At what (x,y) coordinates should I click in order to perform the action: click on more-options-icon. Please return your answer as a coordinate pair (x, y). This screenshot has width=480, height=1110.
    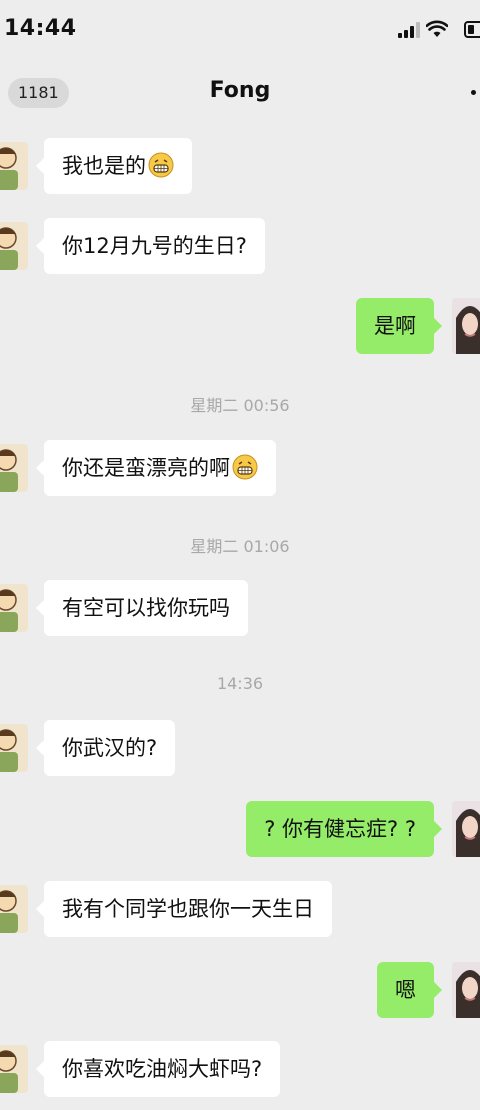
    Looking at the image, I should click on (473, 92).